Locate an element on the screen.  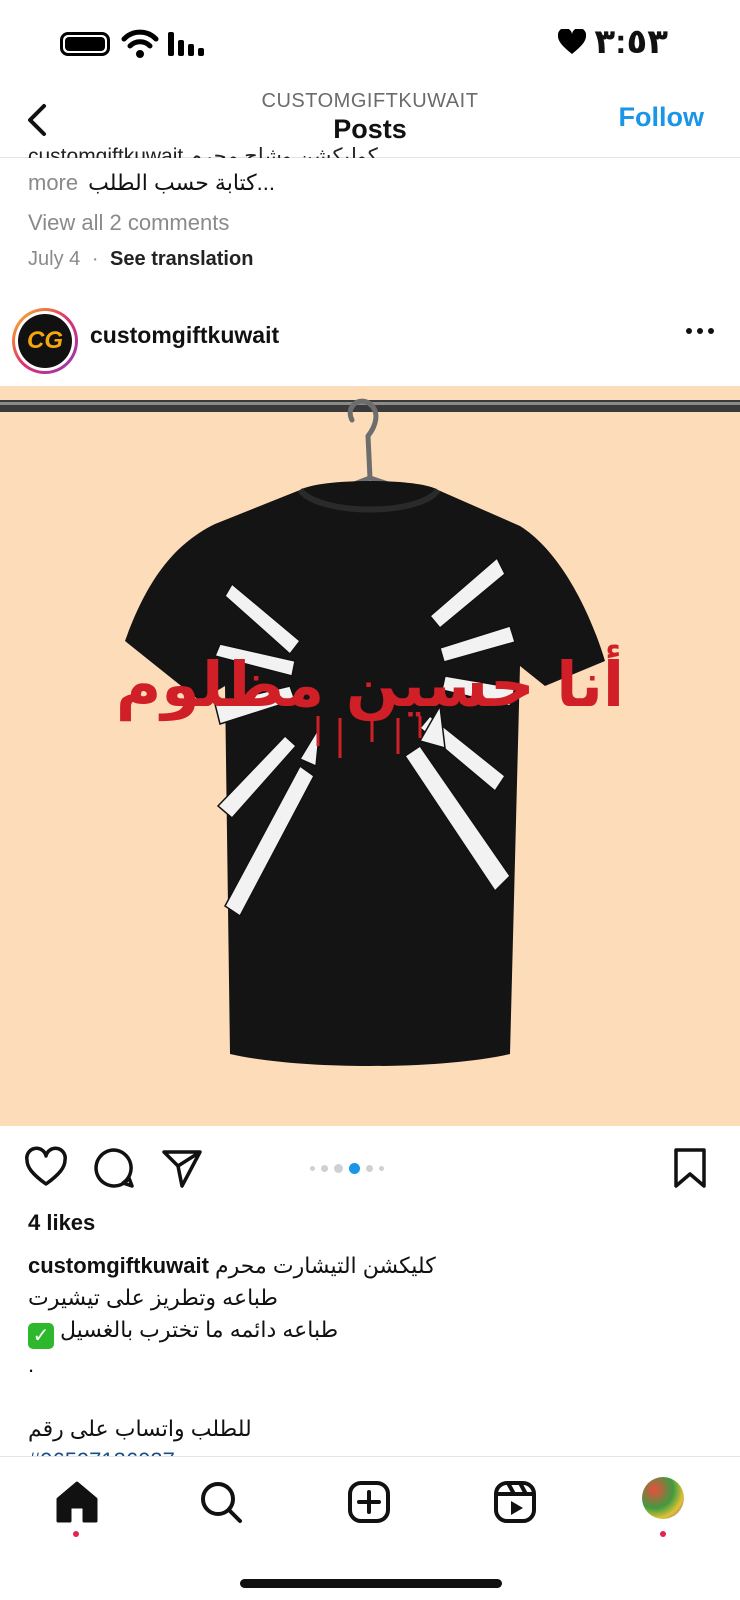
home-icon is located at coordinates (77, 1502).